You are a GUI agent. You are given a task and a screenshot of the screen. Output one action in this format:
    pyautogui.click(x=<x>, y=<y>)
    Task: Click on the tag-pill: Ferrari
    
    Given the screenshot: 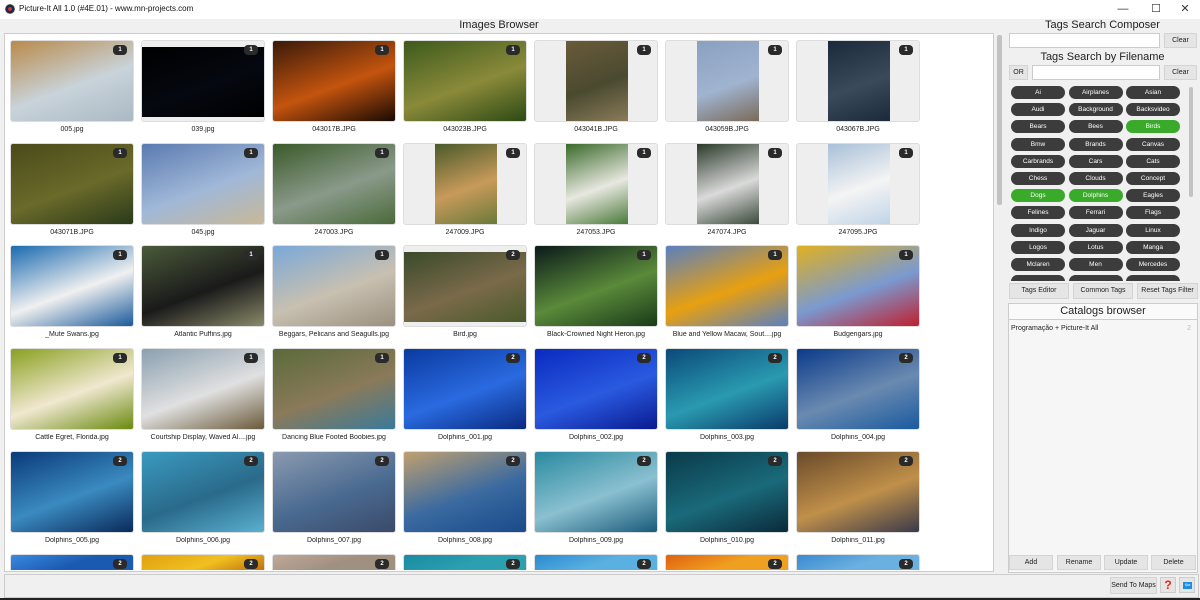 What is the action you would take?
    pyautogui.click(x=1095, y=213)
    